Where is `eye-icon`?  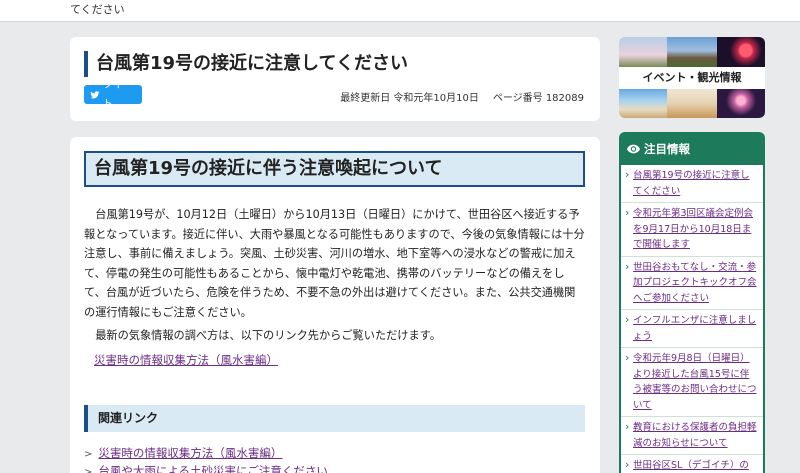
eye-icon is located at coordinates (633, 148).